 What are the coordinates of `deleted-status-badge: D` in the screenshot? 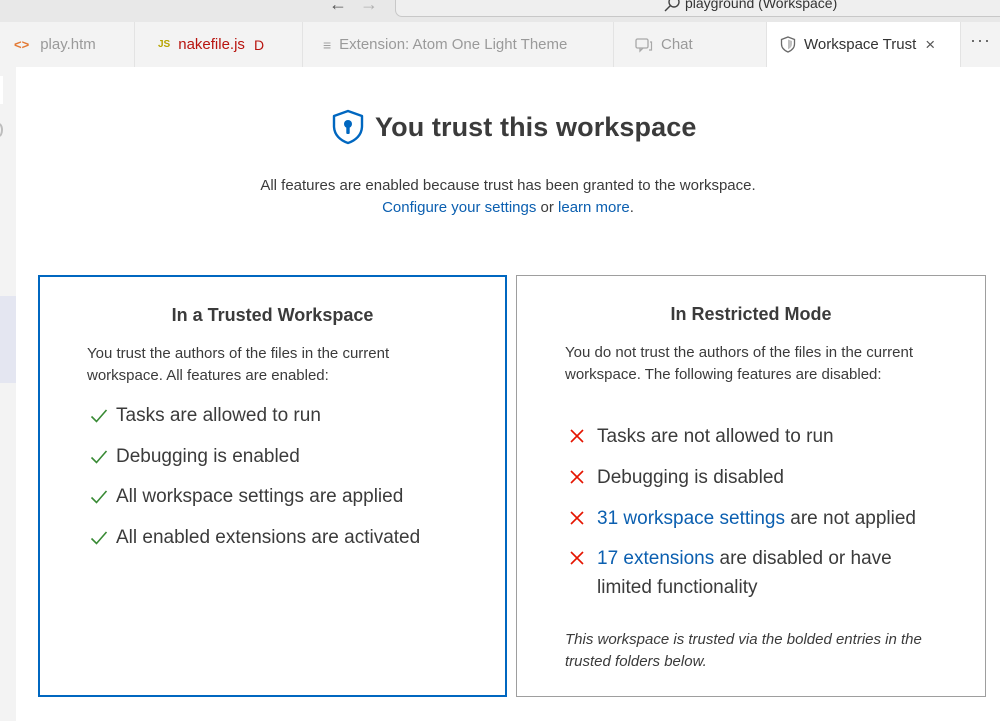 It's located at (259, 44).